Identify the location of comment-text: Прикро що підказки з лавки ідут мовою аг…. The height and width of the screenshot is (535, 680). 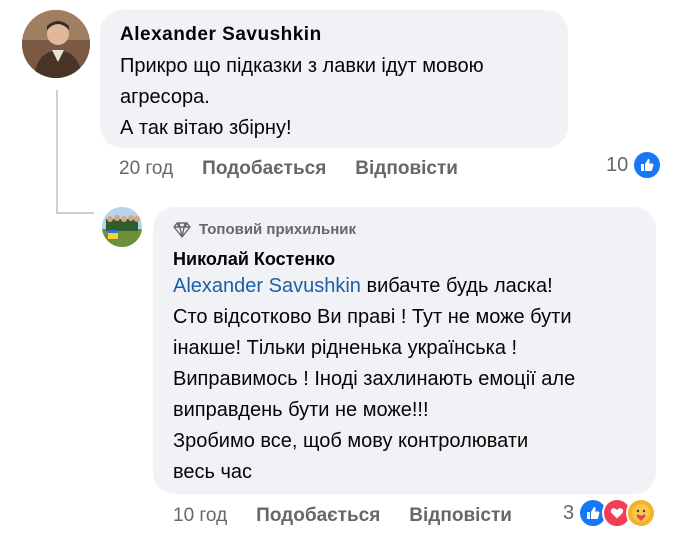
(340, 97).